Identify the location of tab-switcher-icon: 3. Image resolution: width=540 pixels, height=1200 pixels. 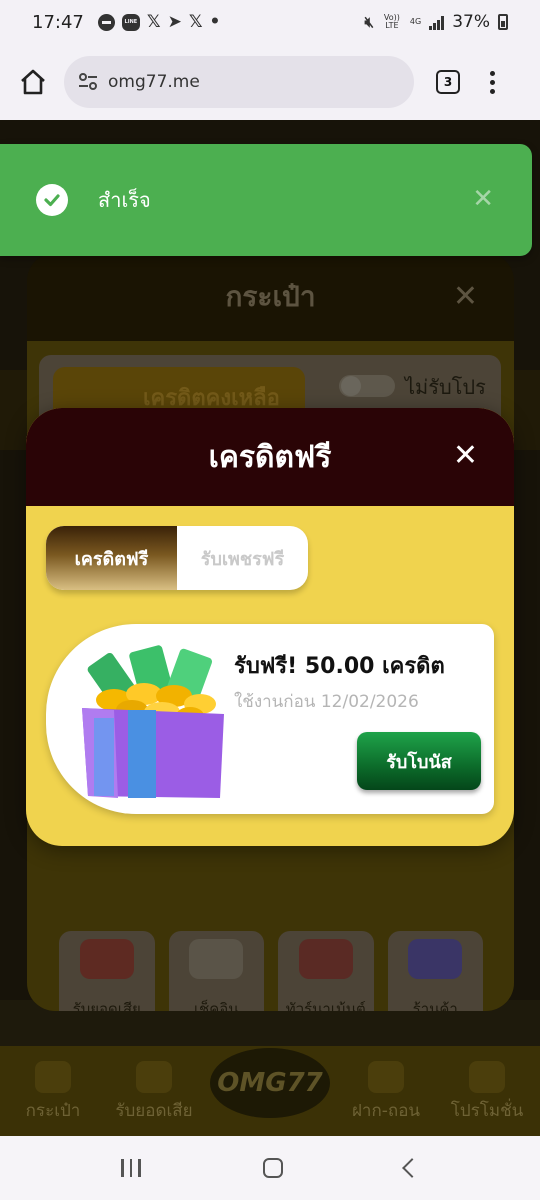
(448, 82).